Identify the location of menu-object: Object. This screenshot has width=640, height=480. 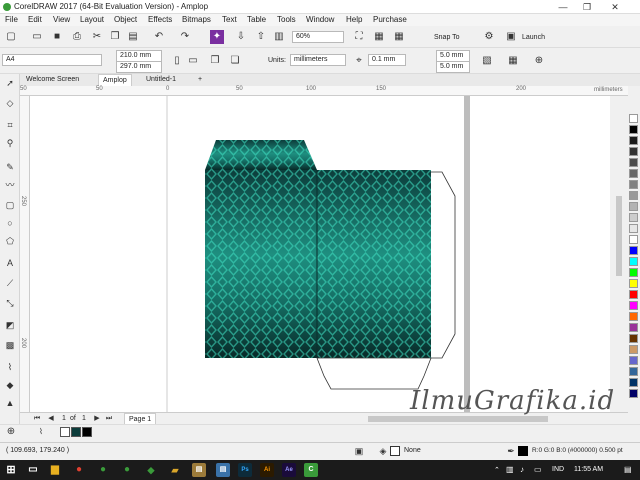
(125, 19).